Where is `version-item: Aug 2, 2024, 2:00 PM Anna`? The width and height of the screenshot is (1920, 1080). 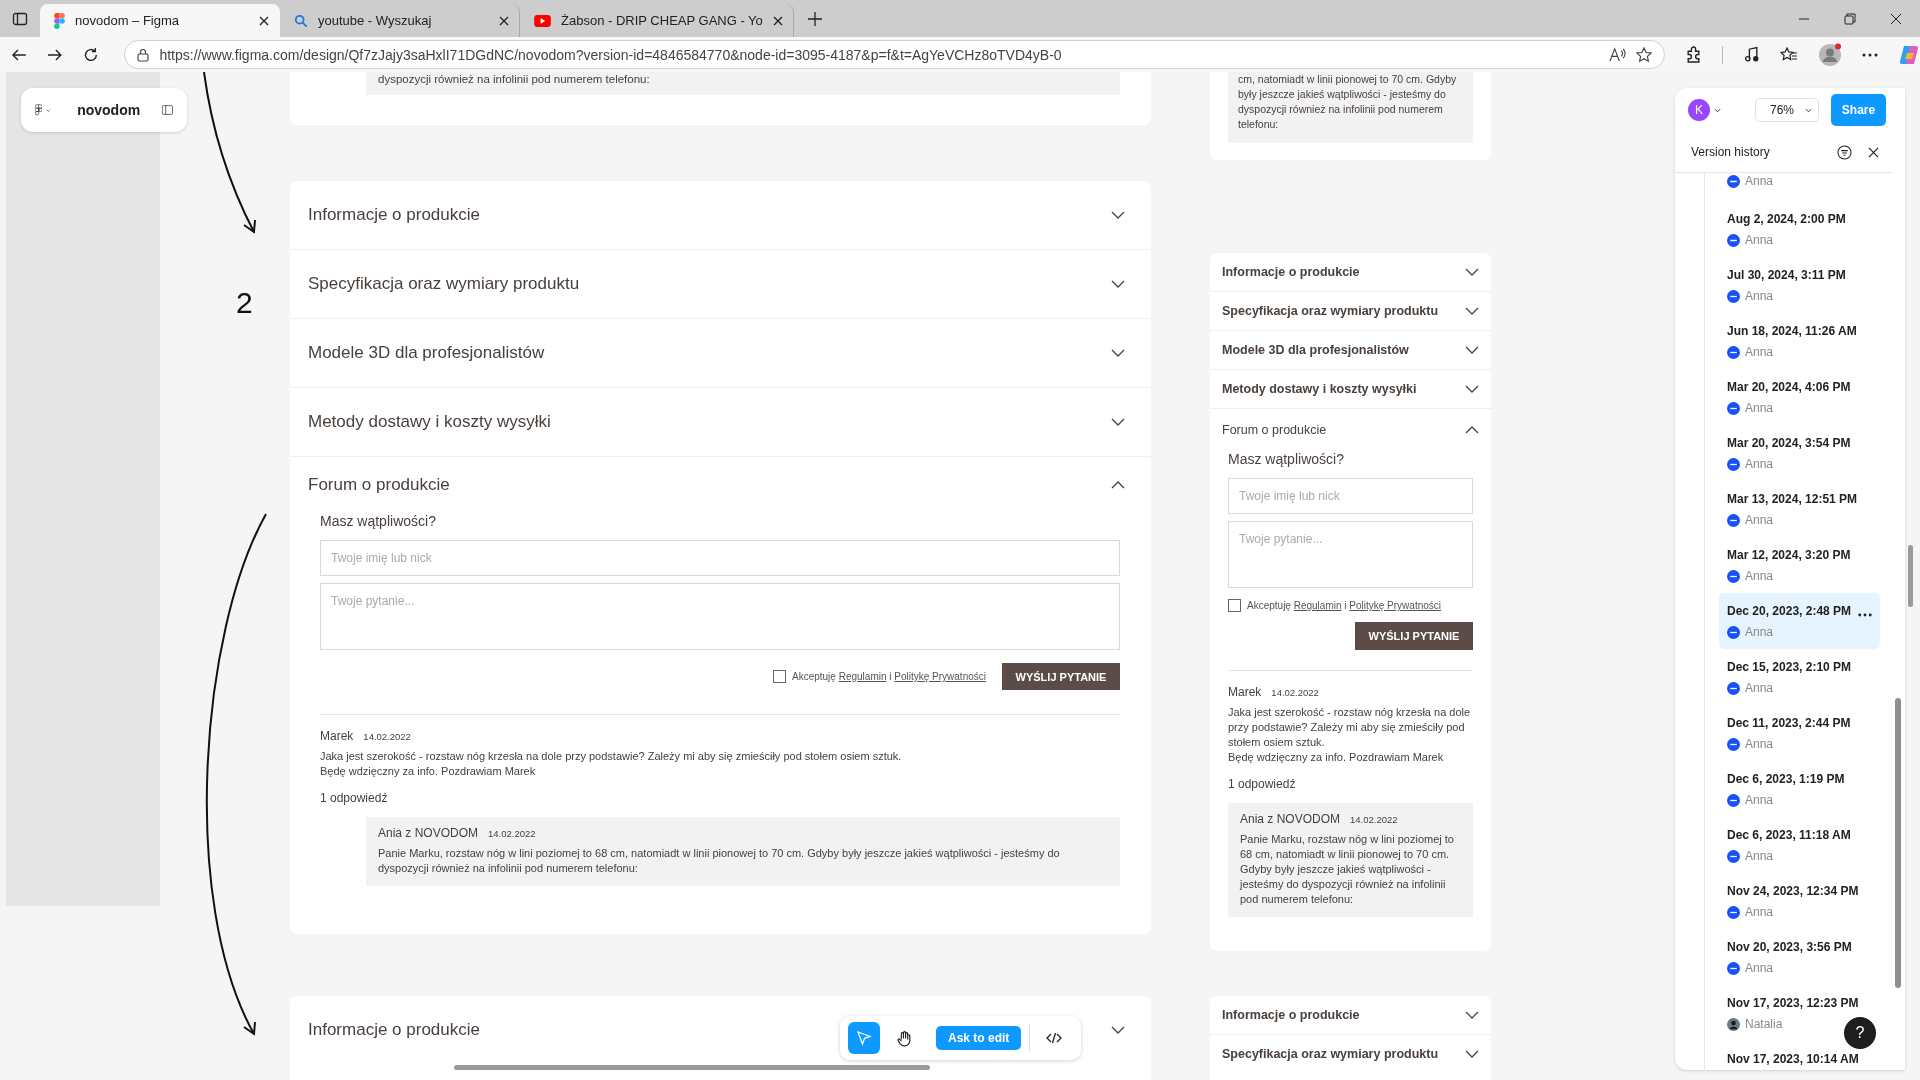 version-item: Aug 2, 2024, 2:00 PM Anna is located at coordinates (1788, 229).